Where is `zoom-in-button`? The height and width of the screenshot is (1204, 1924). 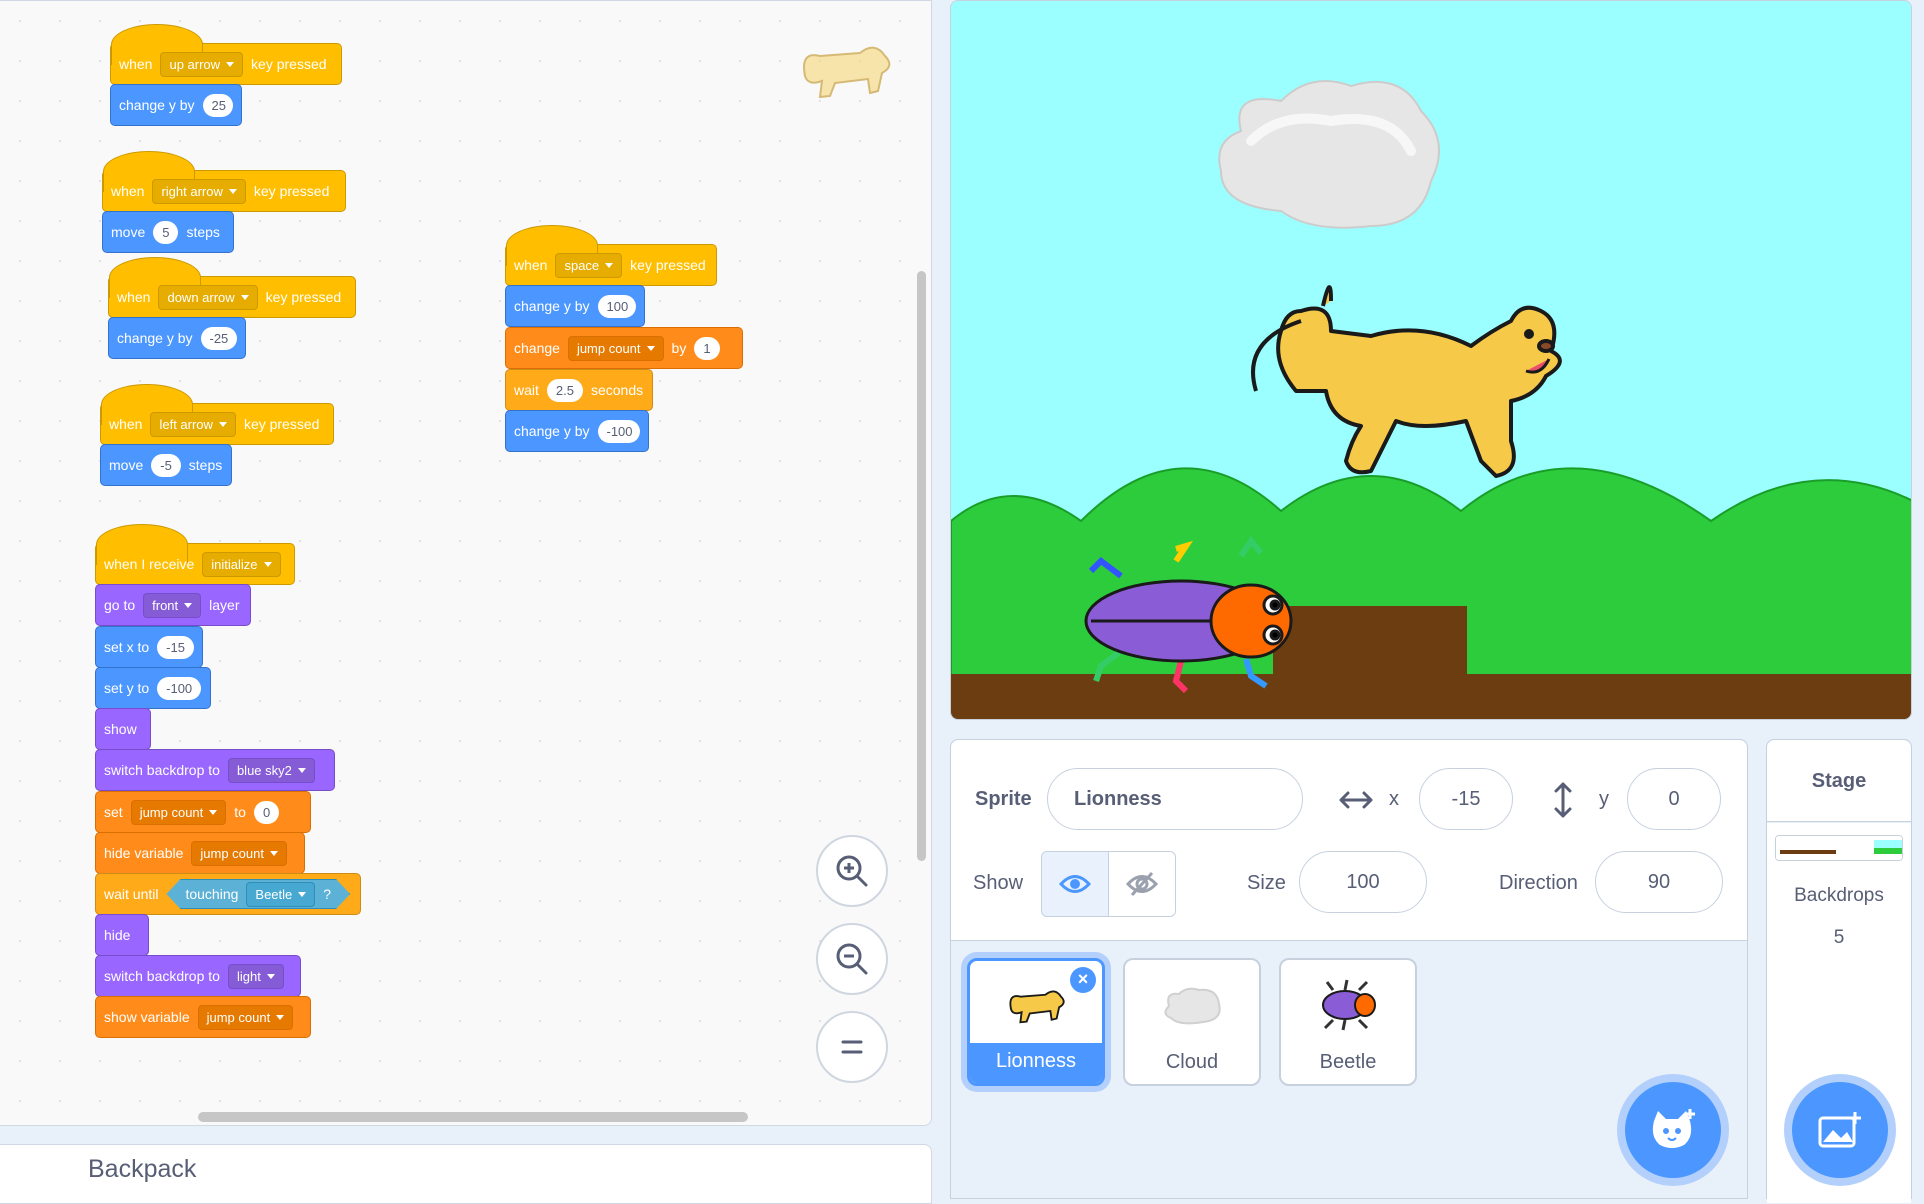
zoom-in-button is located at coordinates (852, 871).